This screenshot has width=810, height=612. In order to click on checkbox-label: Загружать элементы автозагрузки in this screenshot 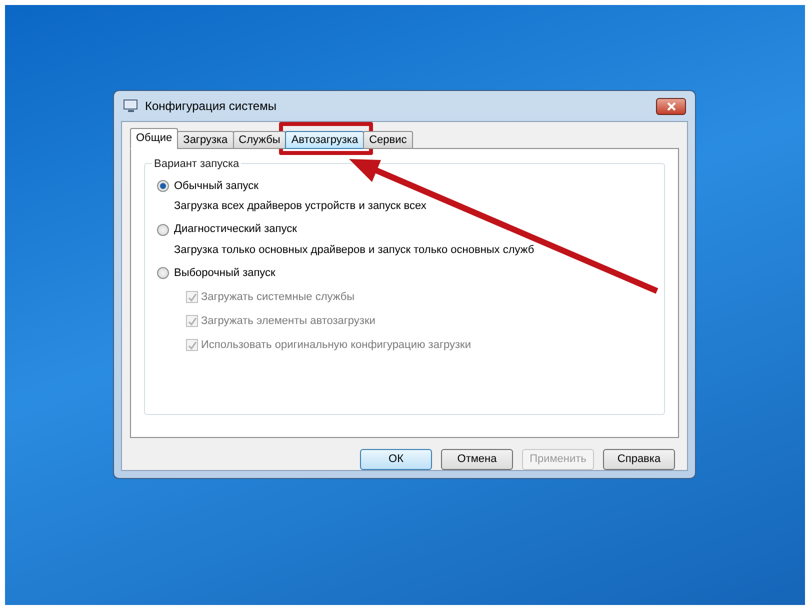, I will do `click(288, 321)`.